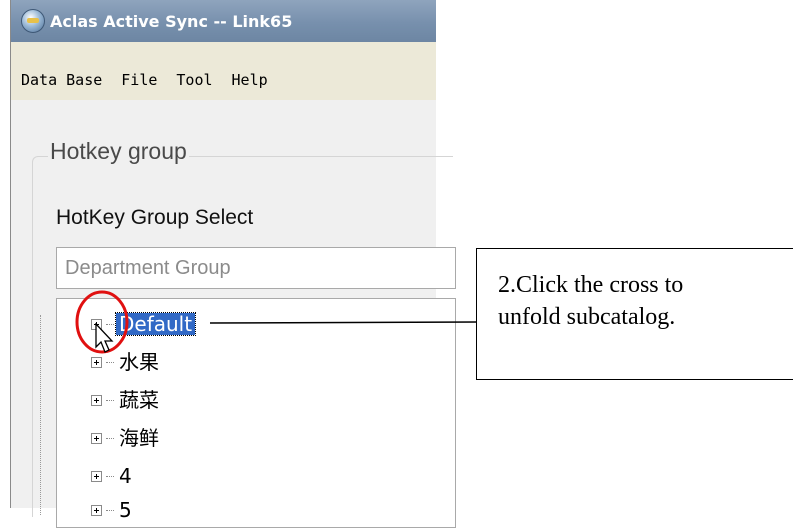 Image resolution: width=793 pixels, height=528 pixels. I want to click on mouse-cursor-icon, so click(104, 338).